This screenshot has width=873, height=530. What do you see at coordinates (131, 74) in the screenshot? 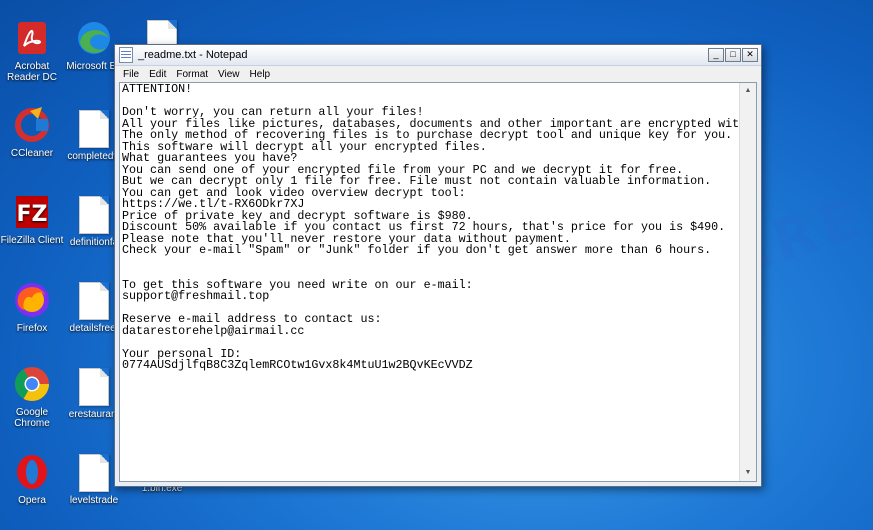
I see `menu-file: File` at bounding box center [131, 74].